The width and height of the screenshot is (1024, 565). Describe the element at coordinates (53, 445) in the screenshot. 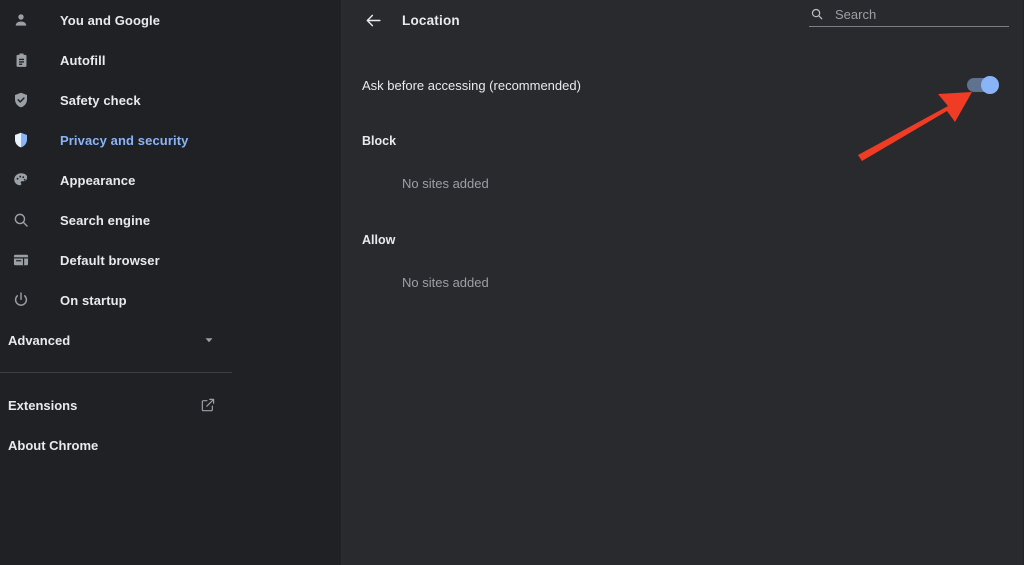

I see `sidebar-item-label: About Chrome` at that location.